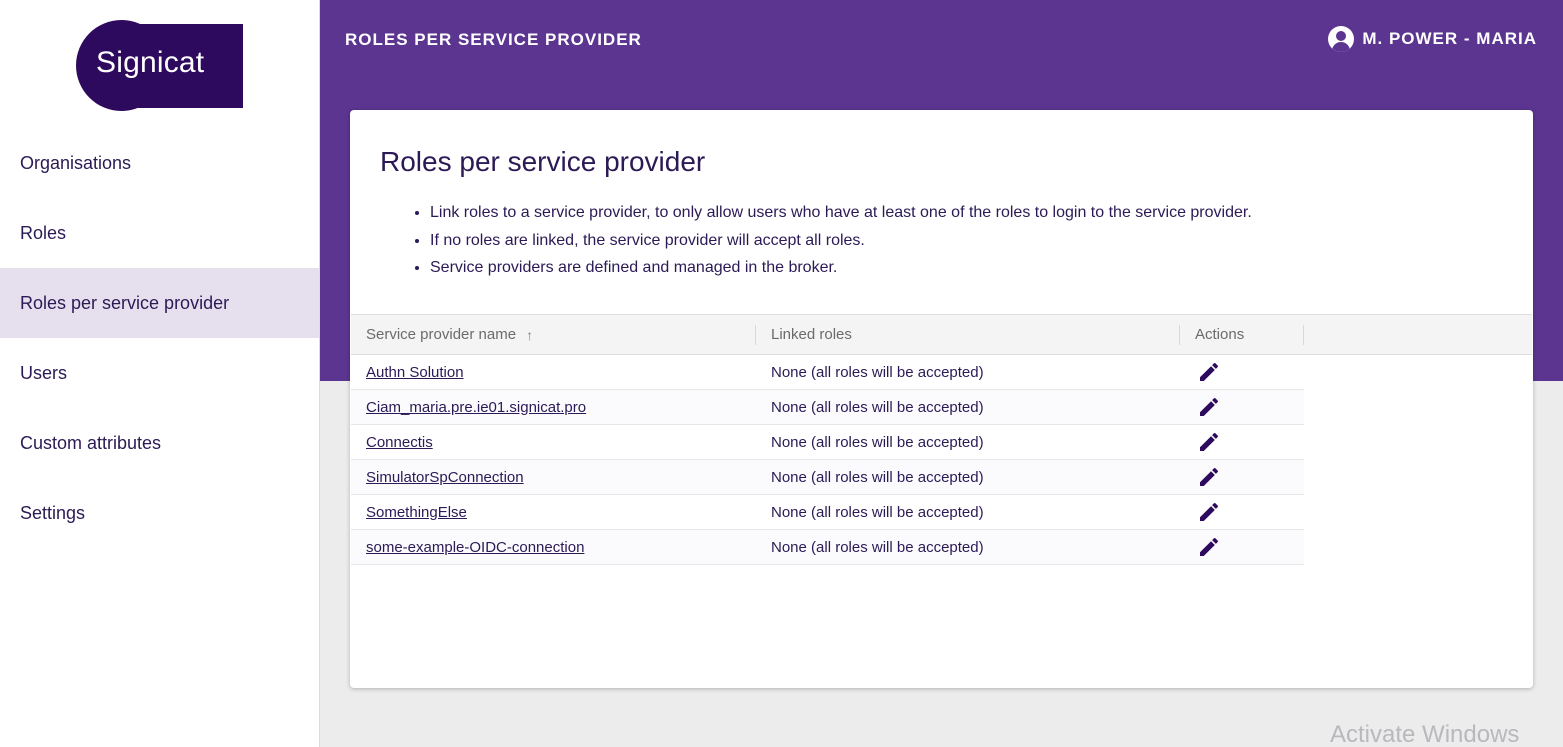 The image size is (1563, 747). What do you see at coordinates (159, 233) in the screenshot?
I see `sidebar-item-roles: Roles` at bounding box center [159, 233].